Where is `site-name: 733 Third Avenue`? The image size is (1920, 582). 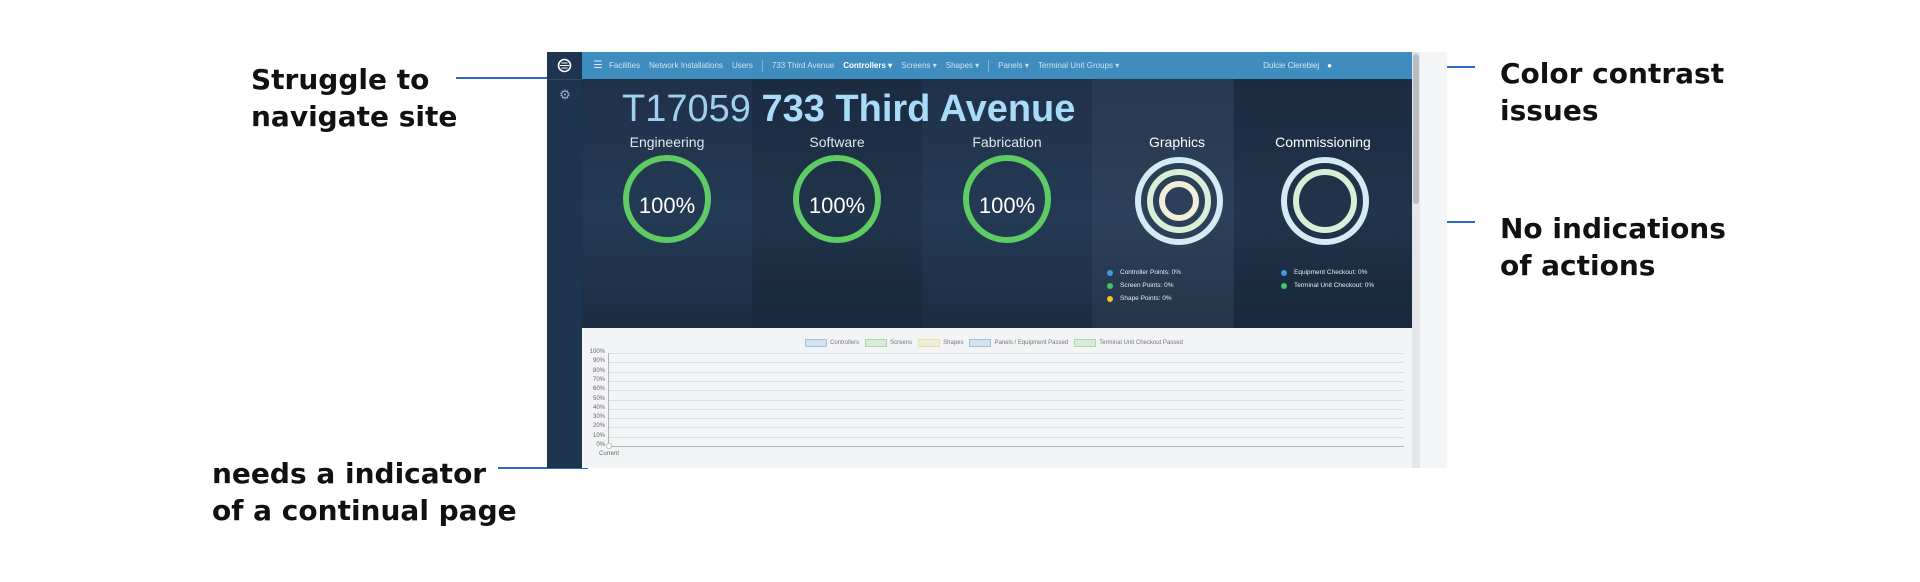
site-name: 733 Third Avenue is located at coordinates (918, 109).